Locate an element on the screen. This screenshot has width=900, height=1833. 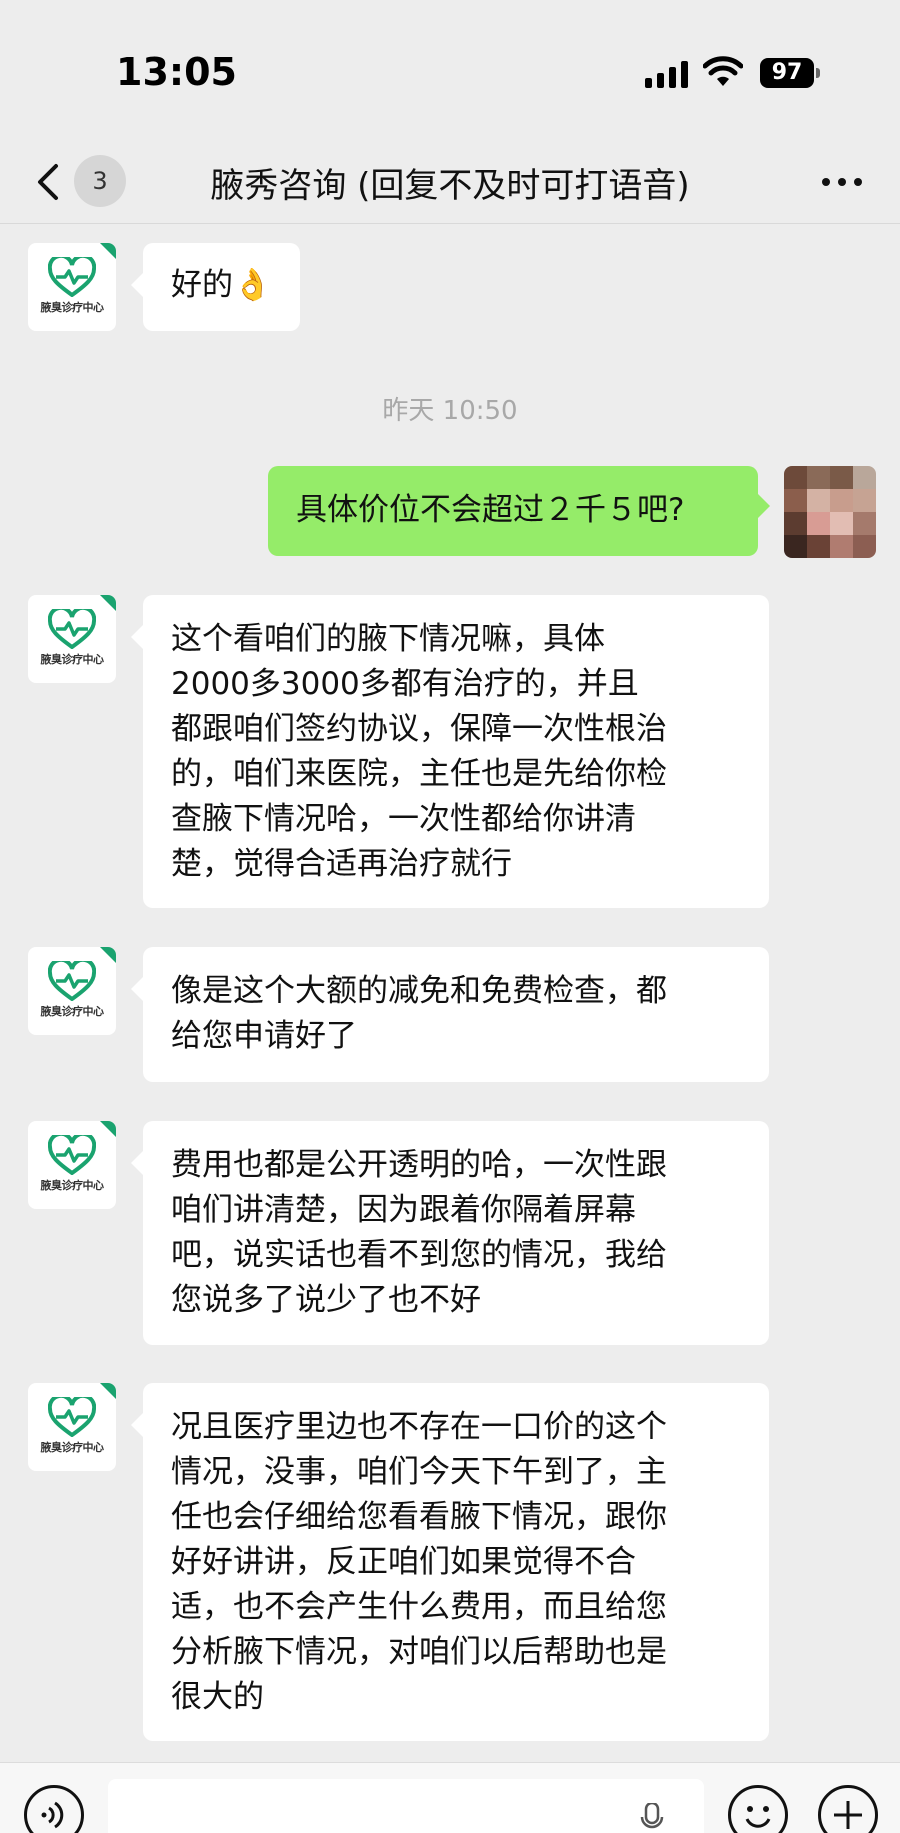
message-bubble-outgoing: 具体价位不会超过２千５吧? is located at coordinates (519, 511).